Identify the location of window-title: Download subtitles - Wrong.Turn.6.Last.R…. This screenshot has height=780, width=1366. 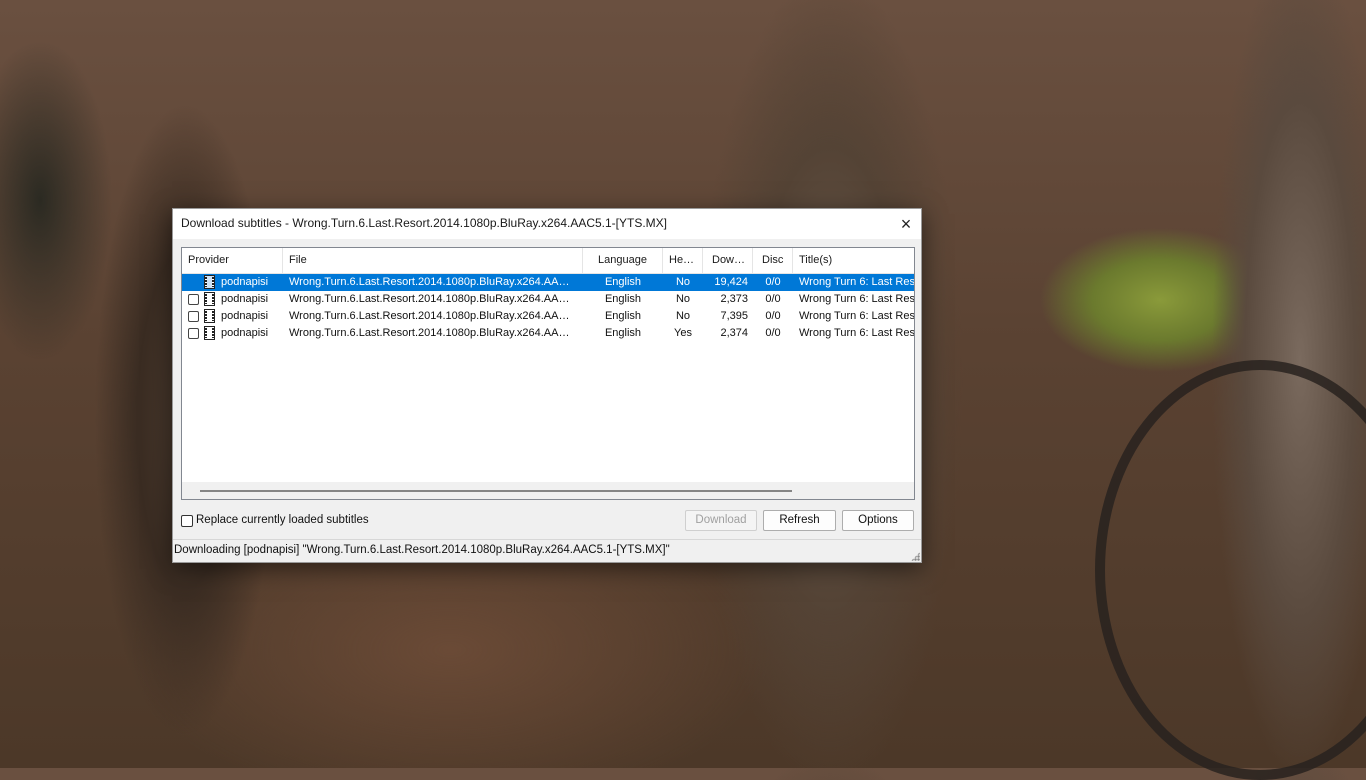
(424, 223).